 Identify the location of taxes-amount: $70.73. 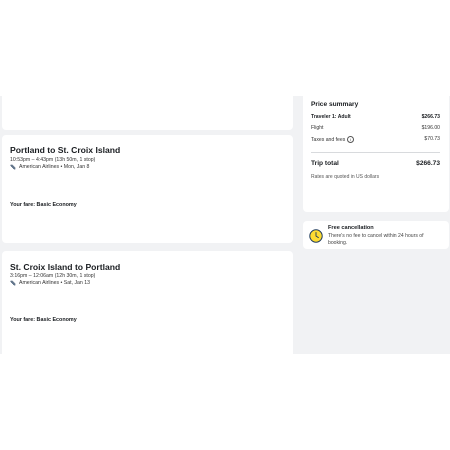
(432, 139).